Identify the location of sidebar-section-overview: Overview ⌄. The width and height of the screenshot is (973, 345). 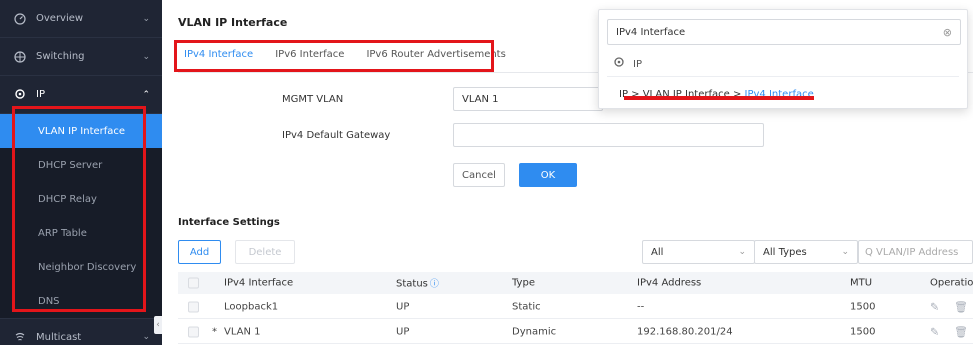
(81, 19).